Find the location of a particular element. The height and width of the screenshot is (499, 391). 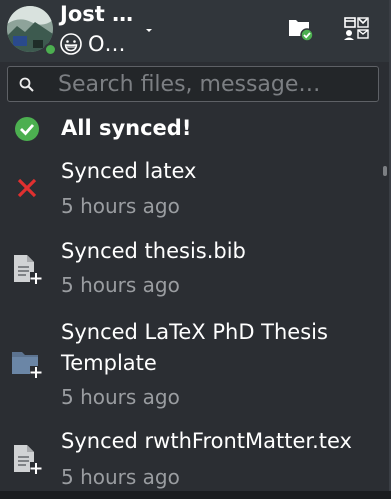

activity-title: Synced LaTeX PhD Thesis Template is located at coordinates (194, 347).